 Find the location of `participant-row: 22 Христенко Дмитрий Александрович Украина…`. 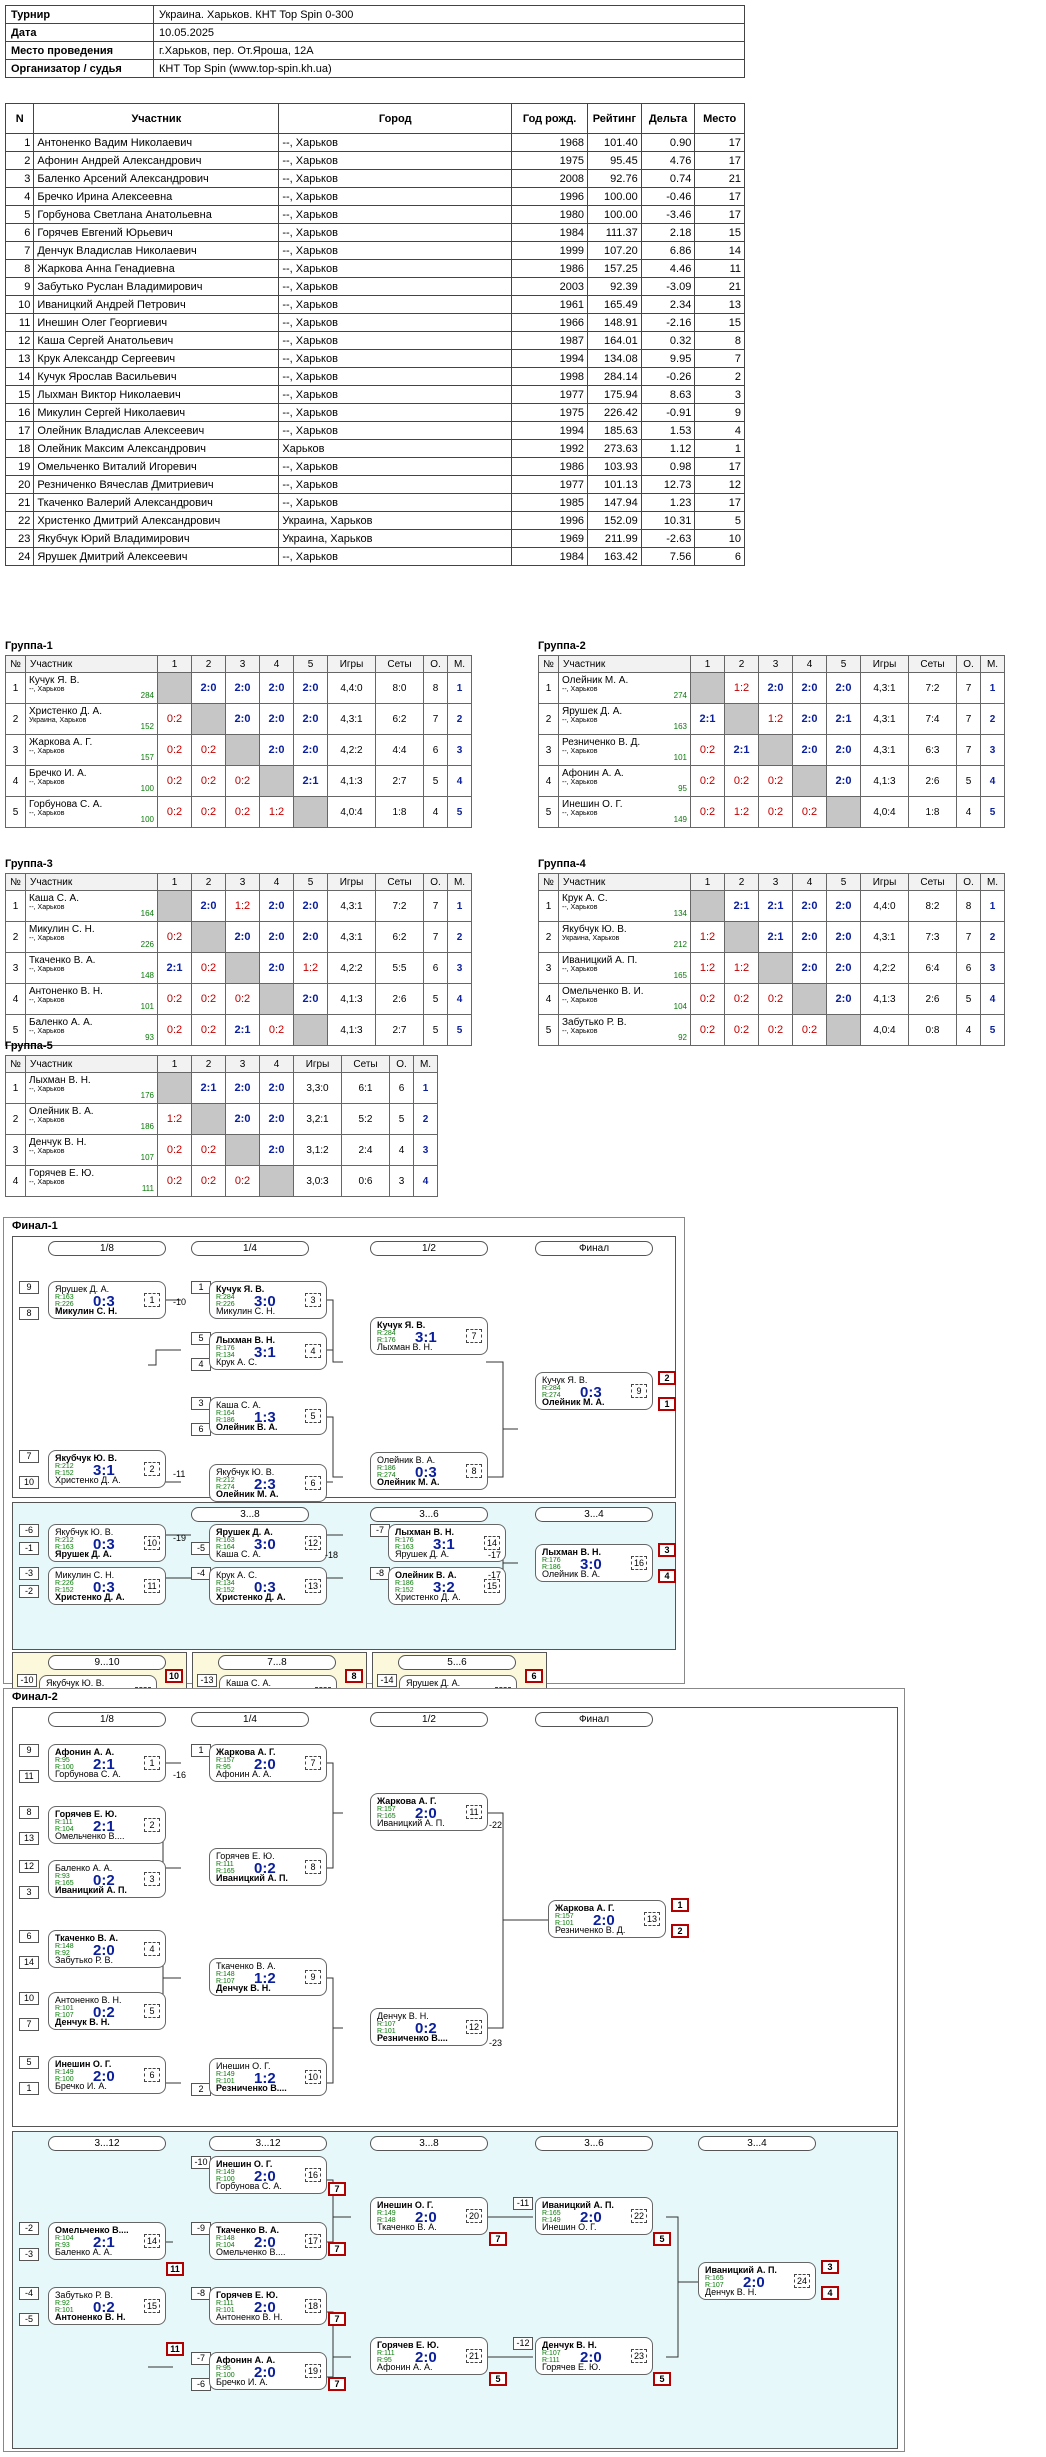

participant-row: 22 Христенко Дмитрий Александрович Украина… is located at coordinates (374, 520).